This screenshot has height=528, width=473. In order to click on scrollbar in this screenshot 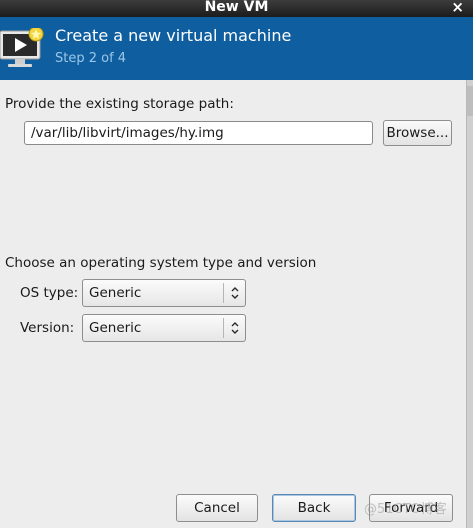, I will do `click(469, 304)`.